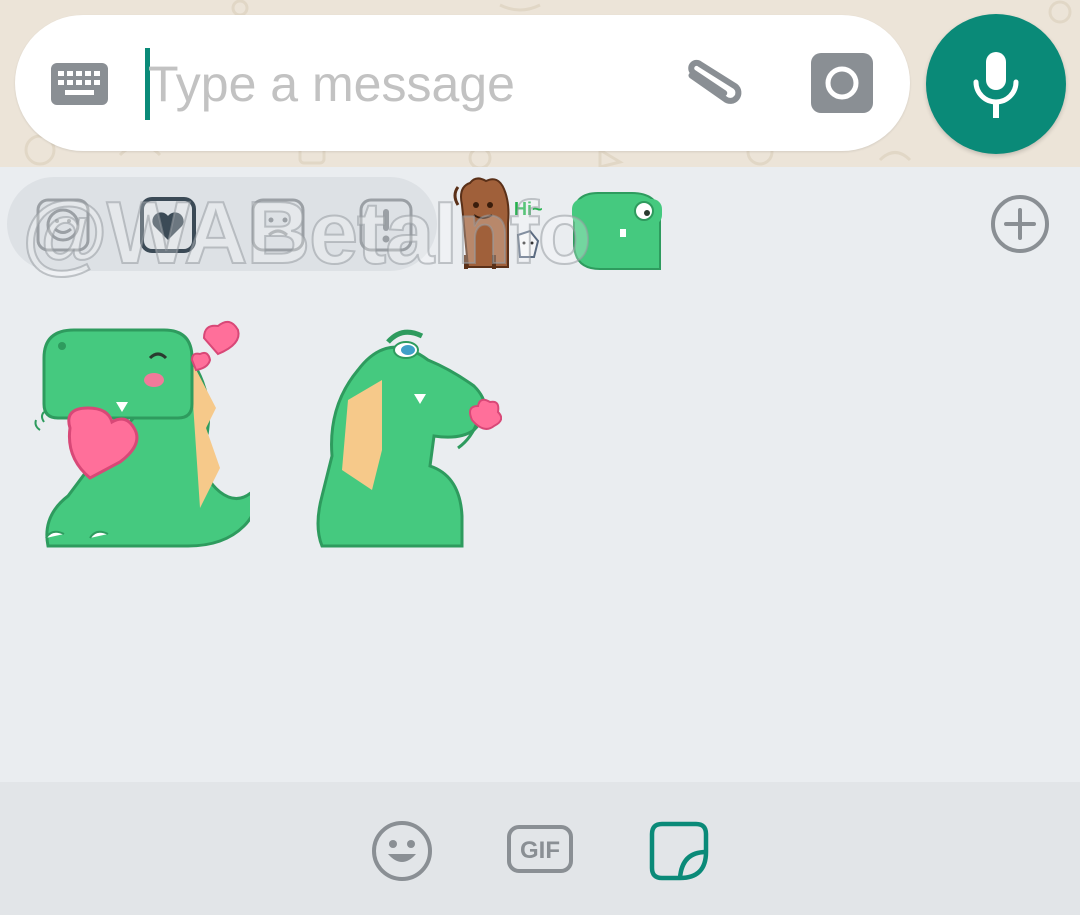  What do you see at coordinates (278, 225) in the screenshot?
I see `sad-face-icon` at bounding box center [278, 225].